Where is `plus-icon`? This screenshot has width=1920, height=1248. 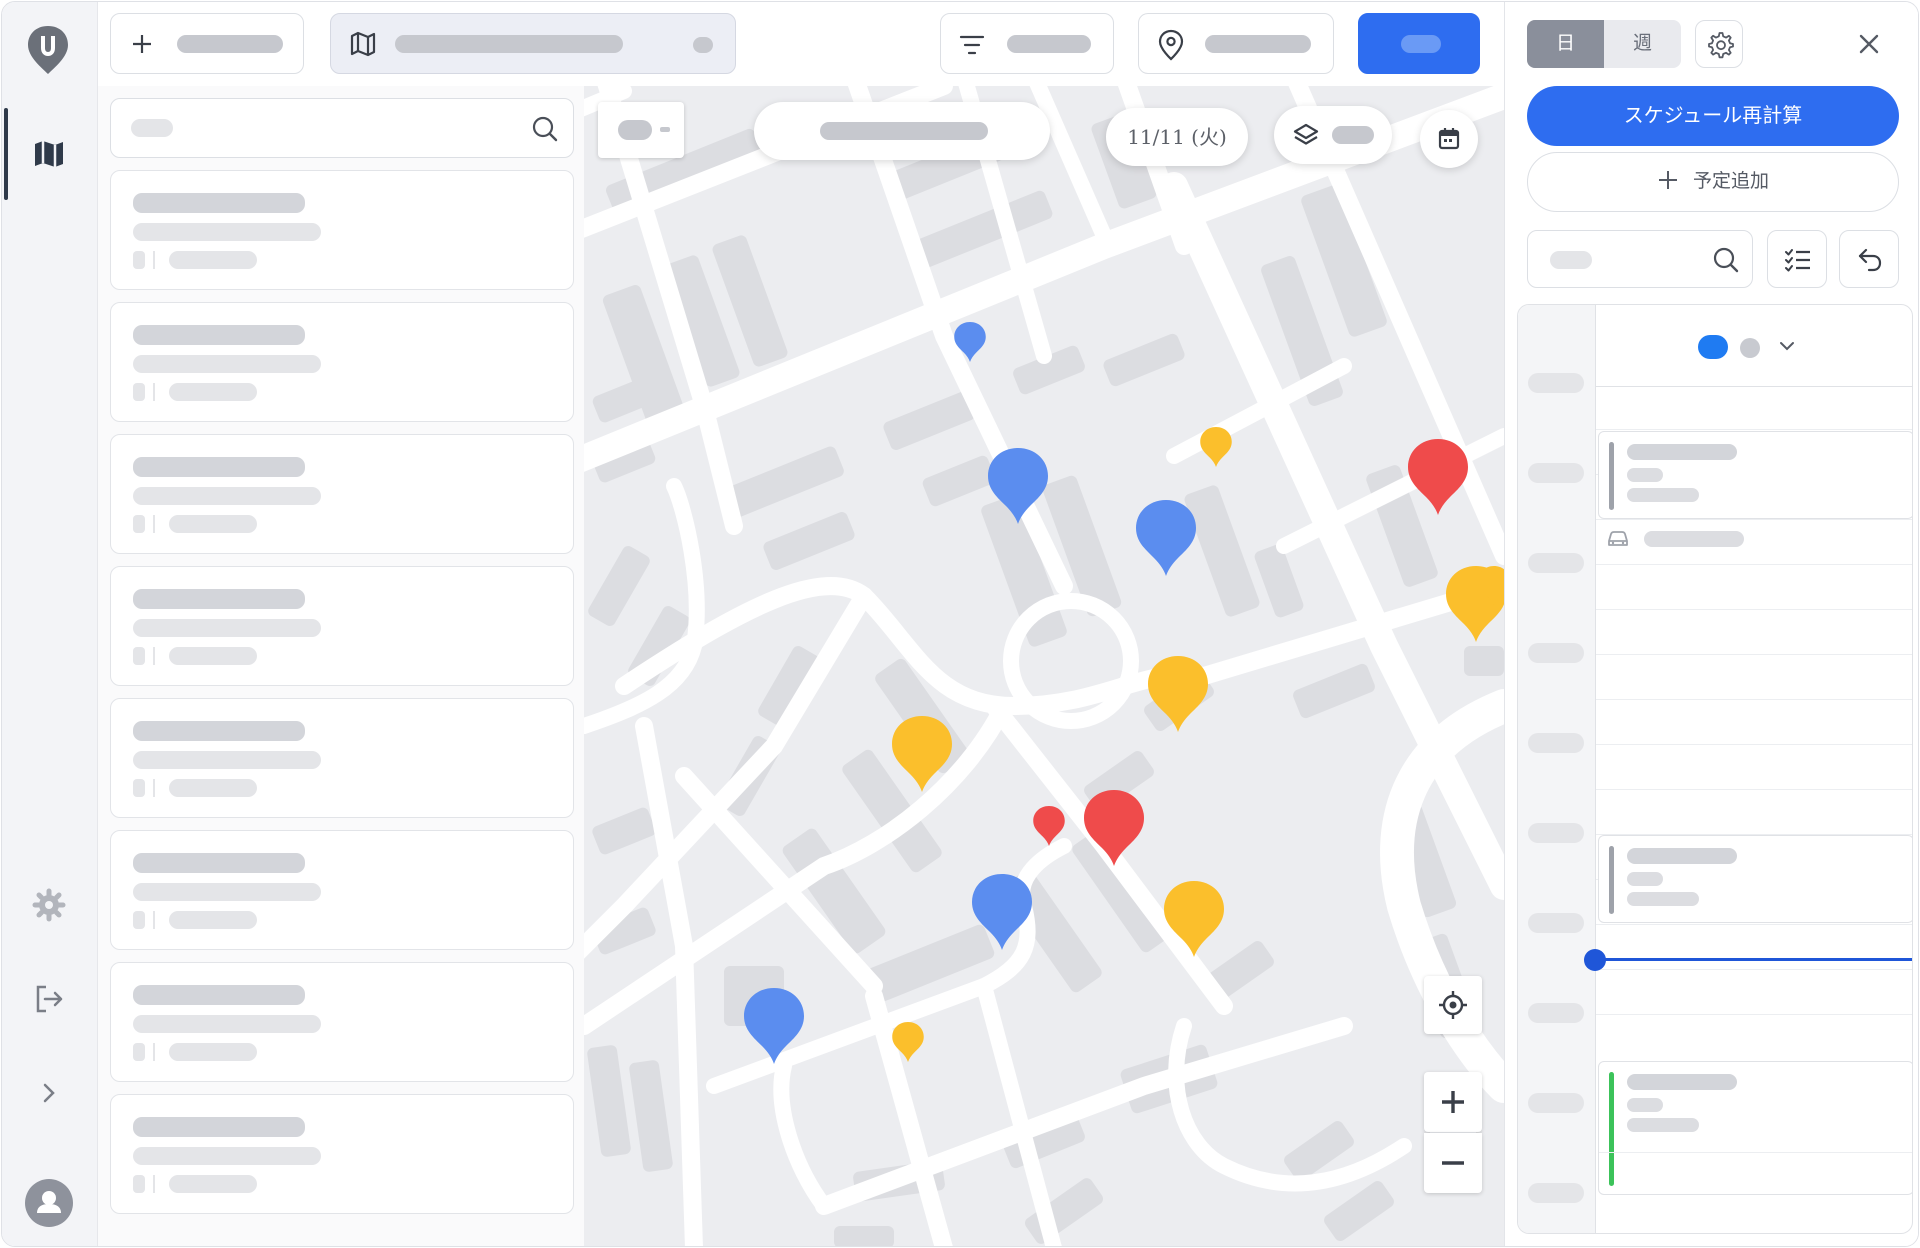
plus-icon is located at coordinates (1453, 1102).